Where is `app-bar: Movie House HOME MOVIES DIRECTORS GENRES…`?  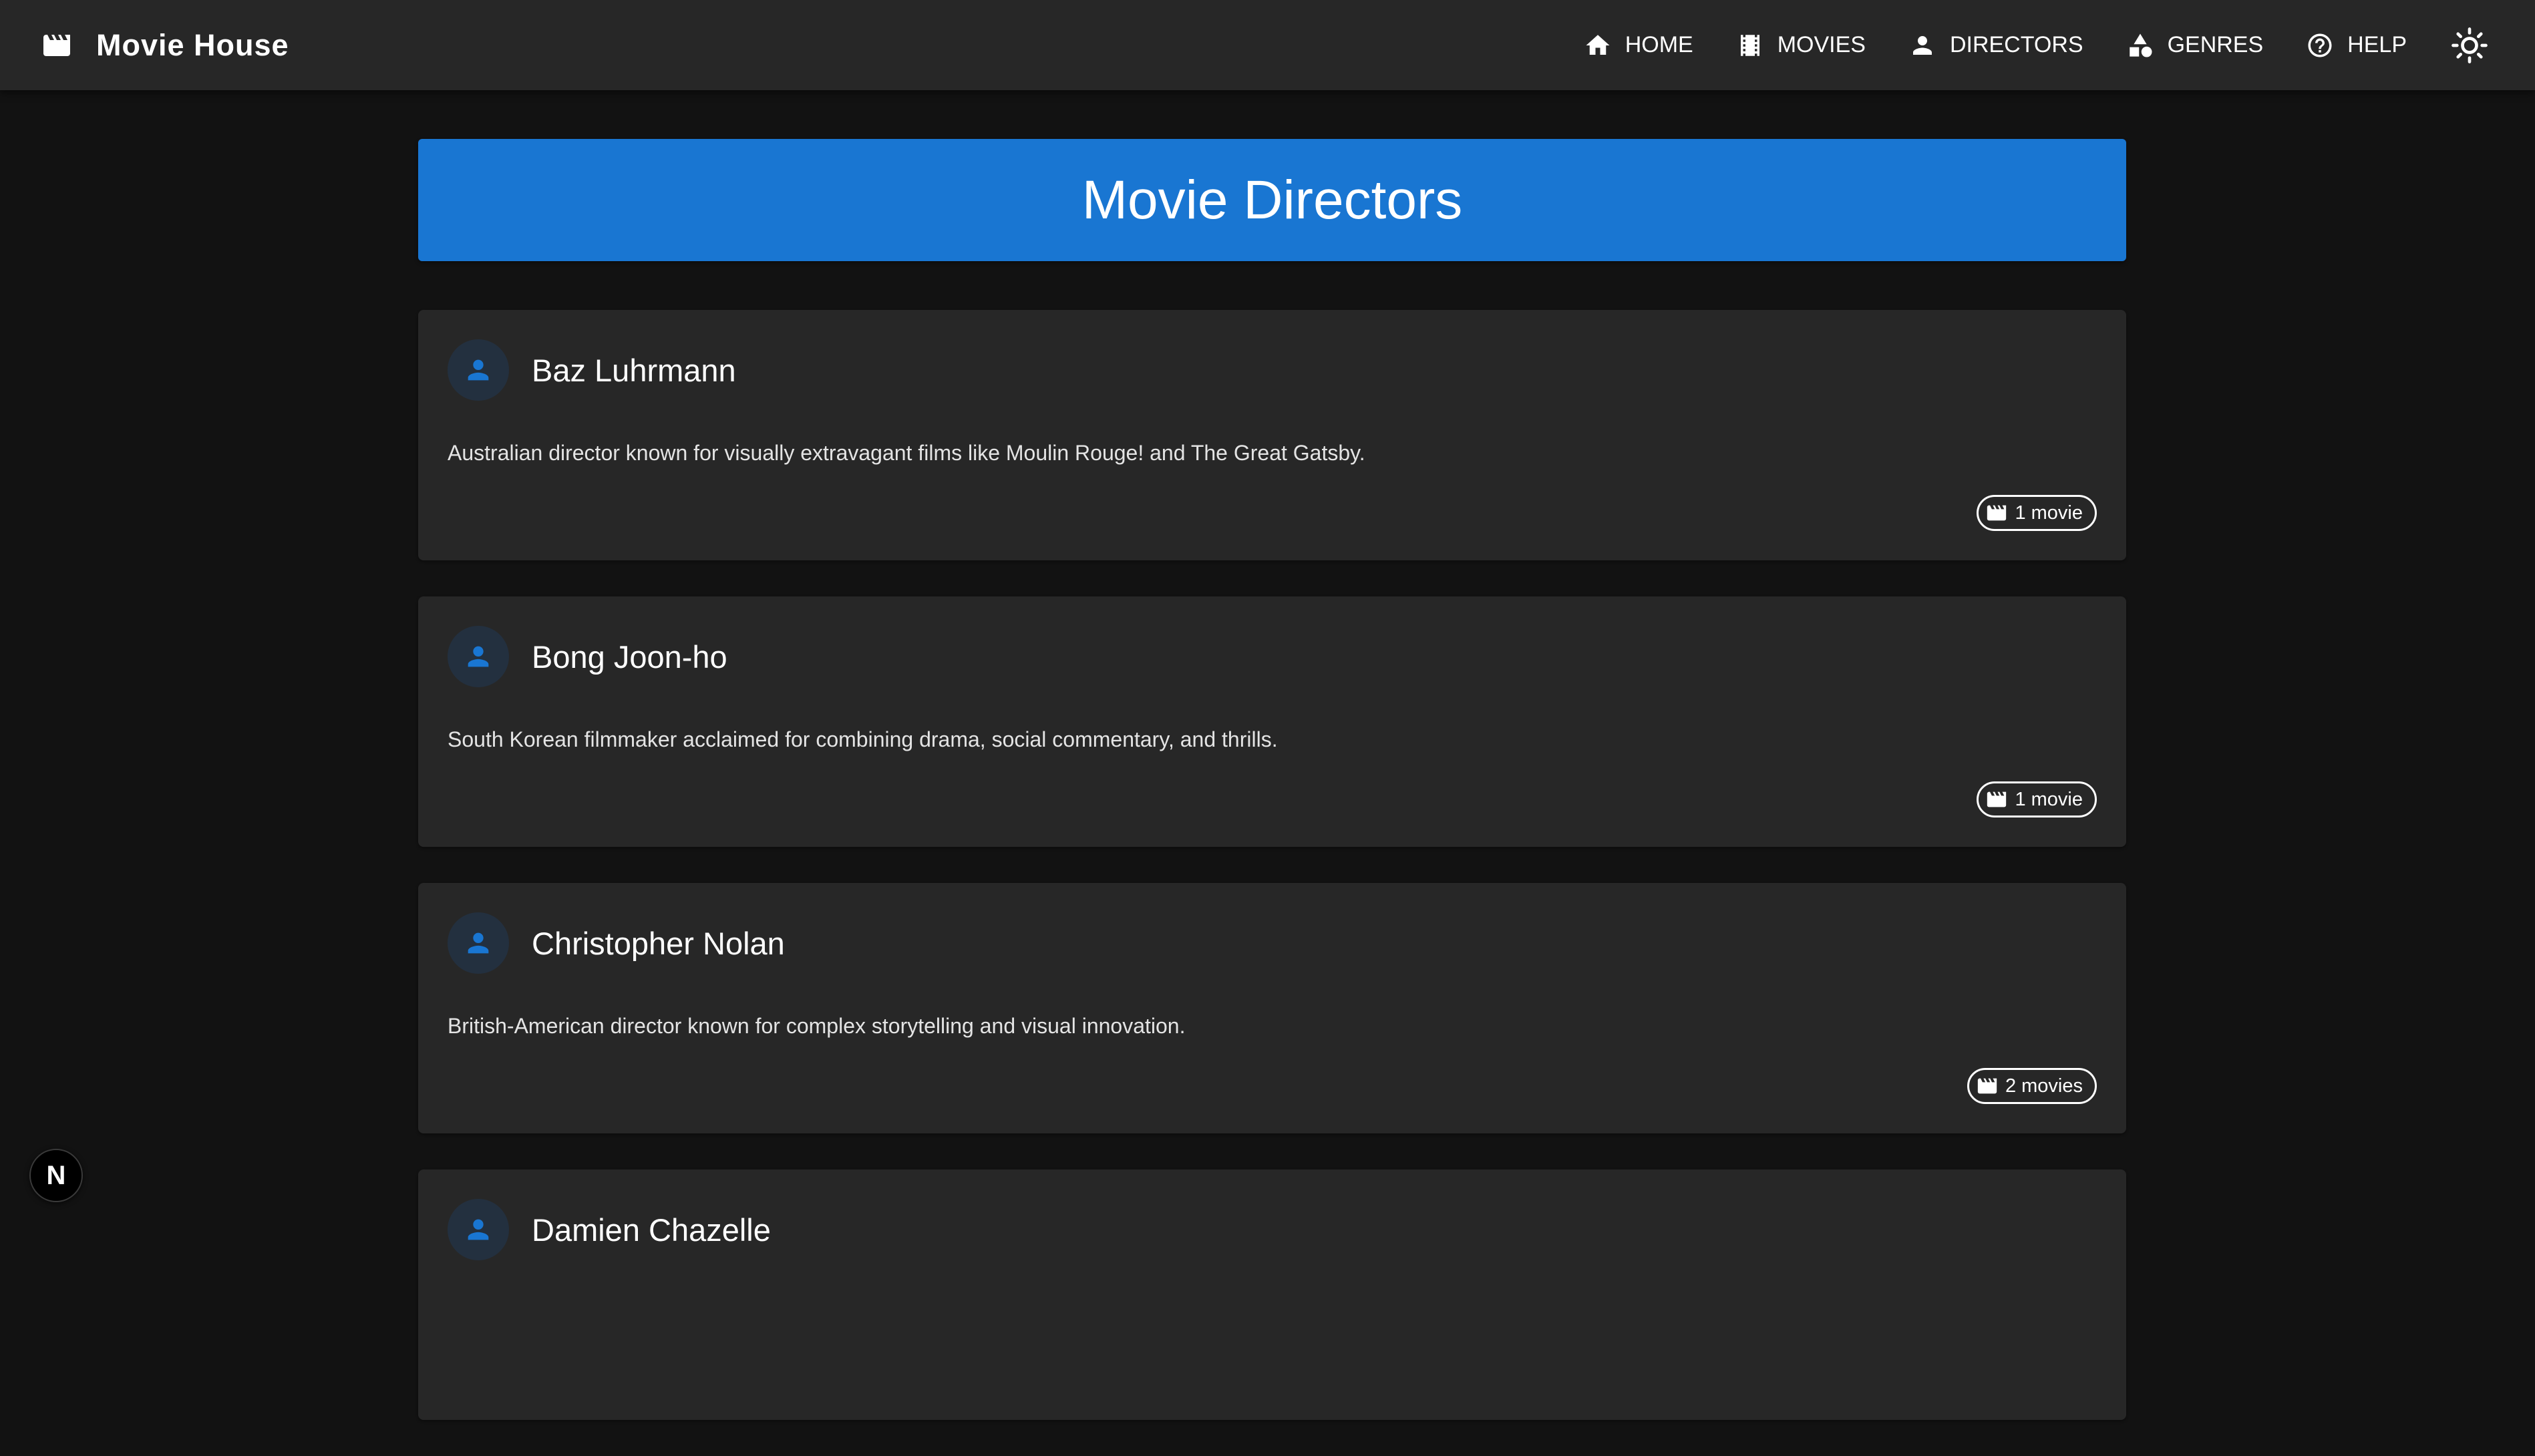 app-bar: Movie House HOME MOVIES DIRECTORS GENRES… is located at coordinates (1268, 45).